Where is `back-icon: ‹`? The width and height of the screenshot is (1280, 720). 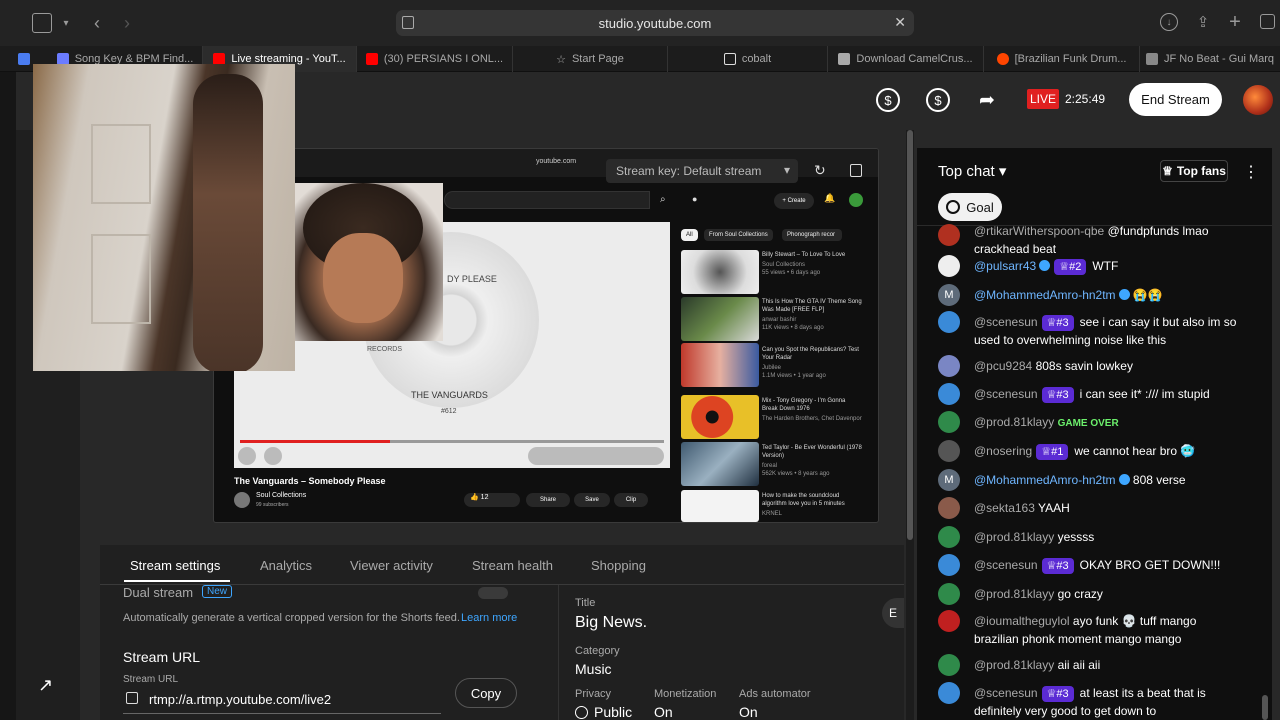 back-icon: ‹ is located at coordinates (97, 23).